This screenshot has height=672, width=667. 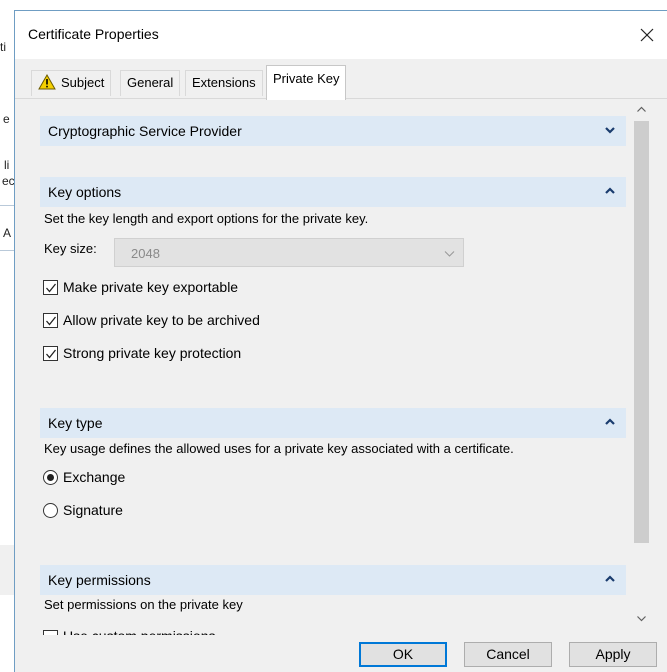 I want to click on scroll-down-button, so click(x=641, y=618).